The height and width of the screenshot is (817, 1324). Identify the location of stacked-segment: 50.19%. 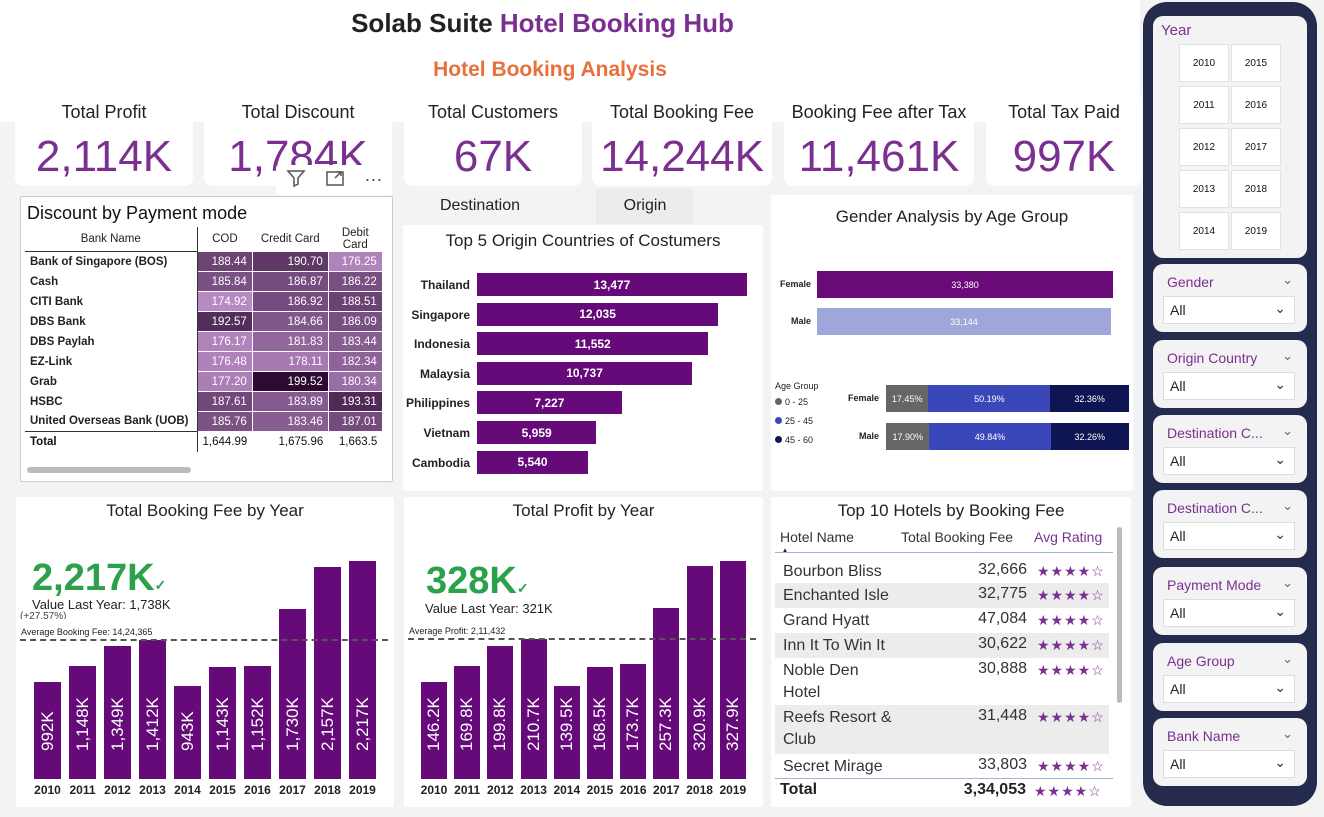
(989, 398).